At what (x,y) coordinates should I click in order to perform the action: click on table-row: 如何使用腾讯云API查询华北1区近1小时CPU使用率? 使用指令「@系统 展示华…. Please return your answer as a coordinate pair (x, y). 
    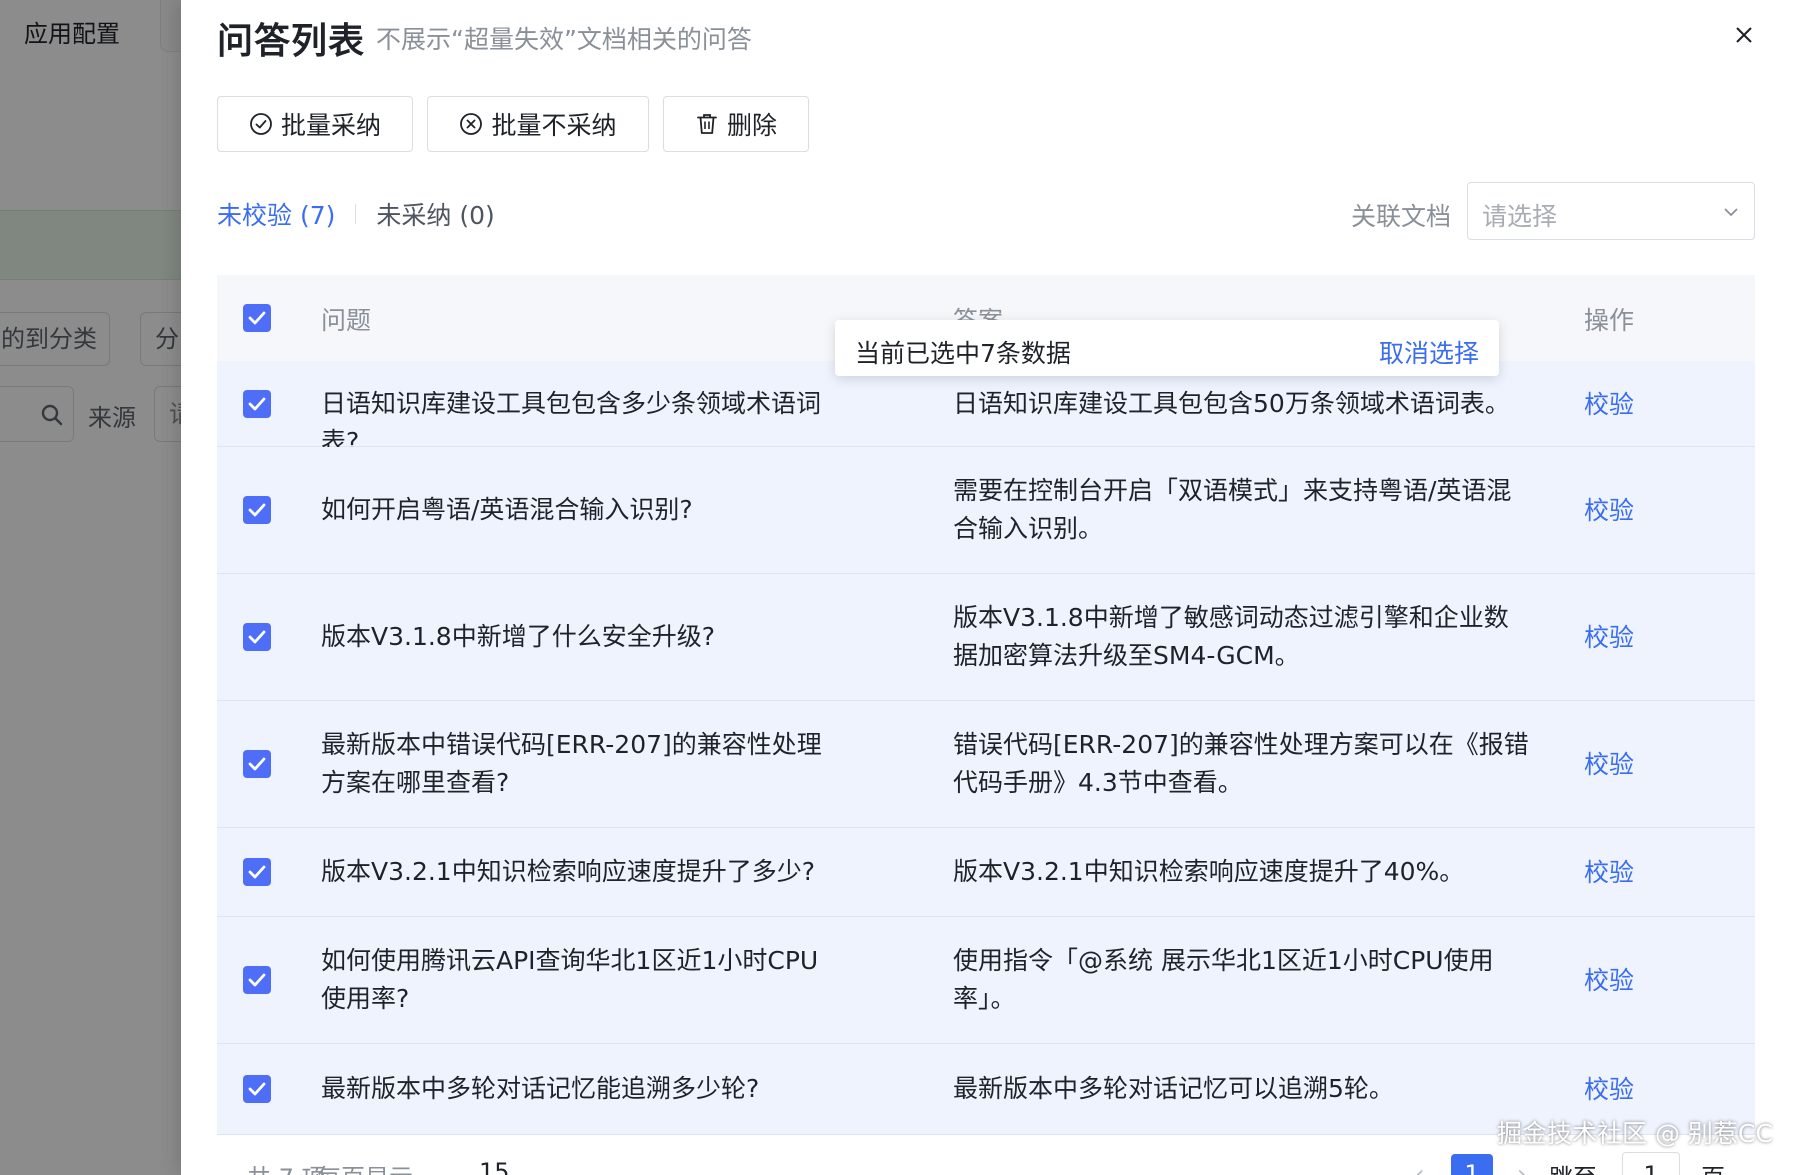
    Looking at the image, I should click on (986, 980).